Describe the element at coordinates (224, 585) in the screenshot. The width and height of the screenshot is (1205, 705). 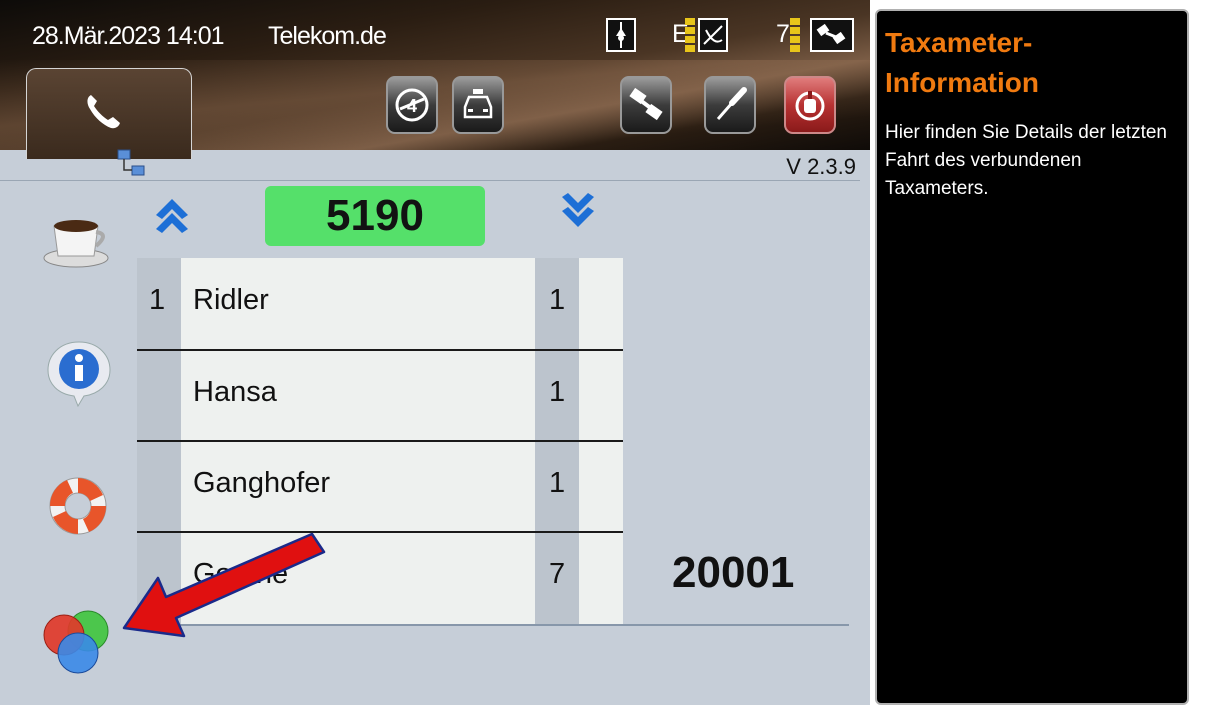
I see `annotation-arrow` at that location.